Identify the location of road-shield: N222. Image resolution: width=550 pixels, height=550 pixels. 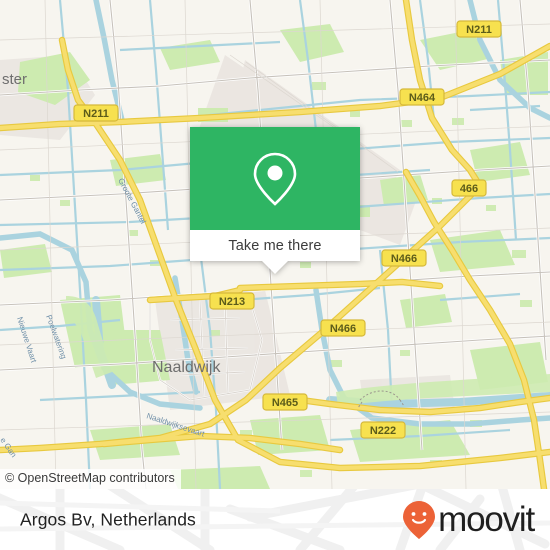
(383, 430).